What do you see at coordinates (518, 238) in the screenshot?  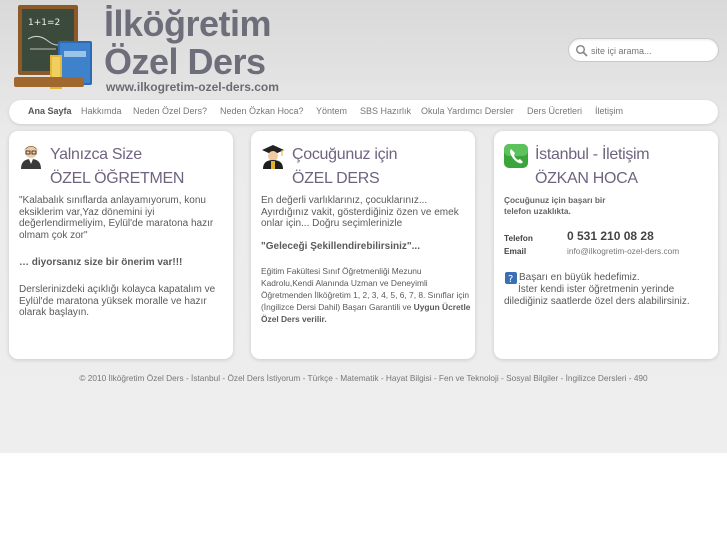 I see `phone-label: Telefon` at bounding box center [518, 238].